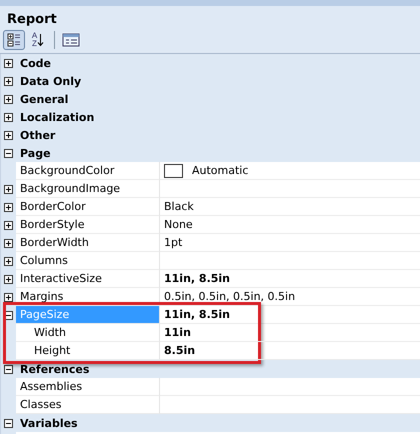 Image resolution: width=420 pixels, height=434 pixels. Describe the element at coordinates (173, 171) in the screenshot. I see `color-swatch` at that location.